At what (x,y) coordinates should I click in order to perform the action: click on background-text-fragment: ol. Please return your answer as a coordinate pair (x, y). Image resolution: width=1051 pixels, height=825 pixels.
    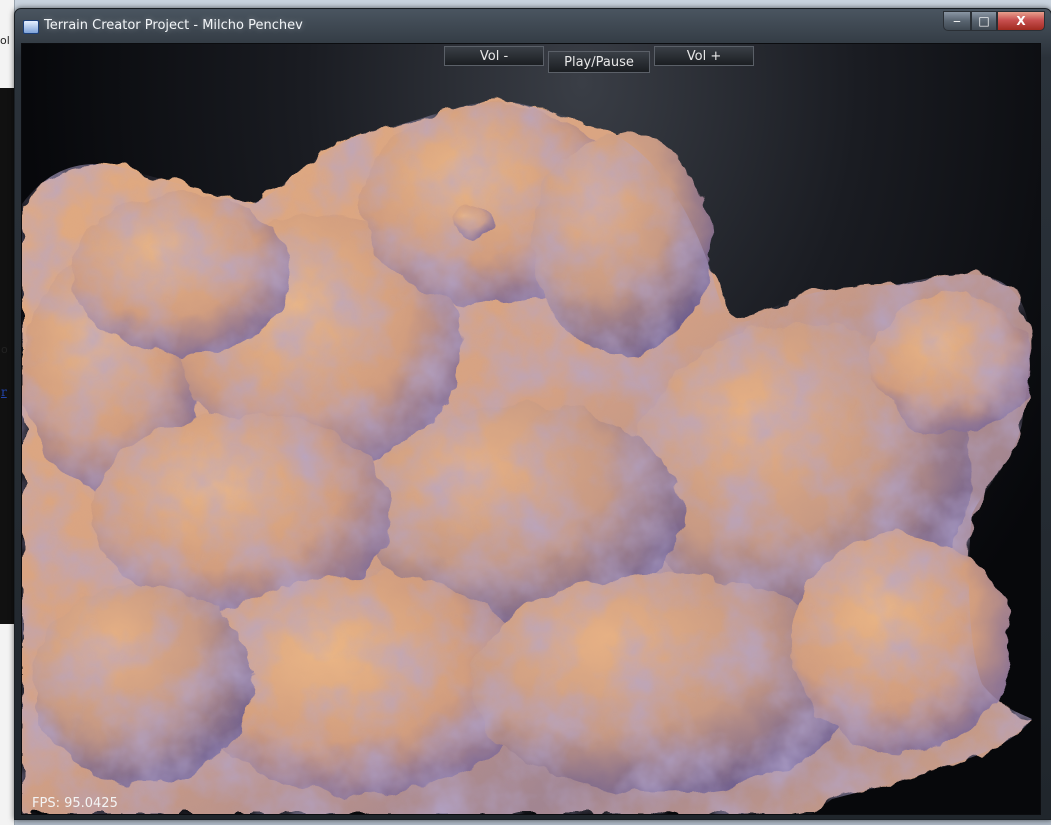
    Looking at the image, I should click on (5, 40).